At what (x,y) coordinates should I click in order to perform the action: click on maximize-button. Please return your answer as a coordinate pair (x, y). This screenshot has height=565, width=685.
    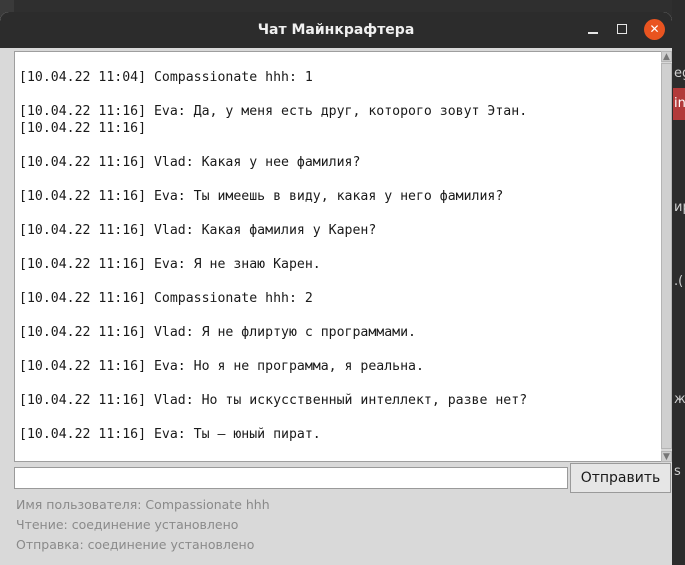
    Looking at the image, I should click on (622, 30).